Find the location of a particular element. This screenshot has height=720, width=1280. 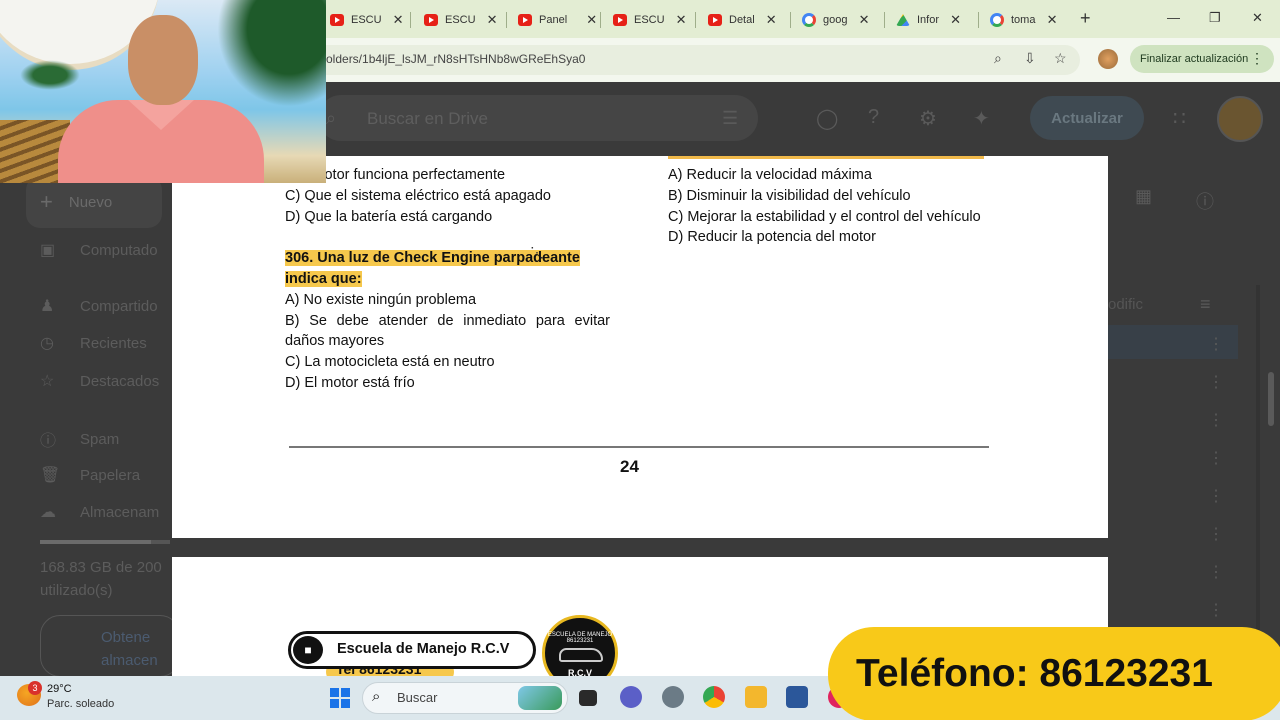

car-icon is located at coordinates (581, 655).